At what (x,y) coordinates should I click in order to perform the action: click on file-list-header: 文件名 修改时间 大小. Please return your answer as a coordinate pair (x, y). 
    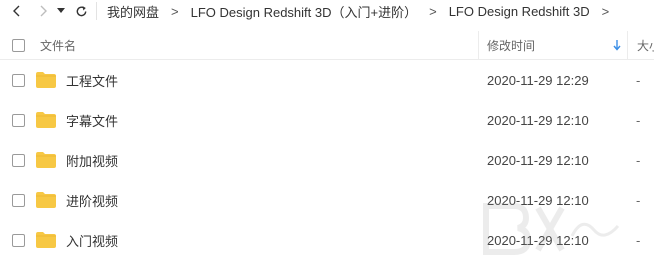
    Looking at the image, I should click on (327, 45).